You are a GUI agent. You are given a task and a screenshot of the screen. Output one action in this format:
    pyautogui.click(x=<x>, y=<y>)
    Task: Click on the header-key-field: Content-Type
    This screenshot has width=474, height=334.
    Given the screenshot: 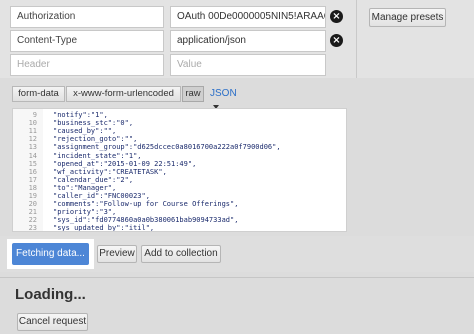 What is the action you would take?
    pyautogui.click(x=87, y=41)
    